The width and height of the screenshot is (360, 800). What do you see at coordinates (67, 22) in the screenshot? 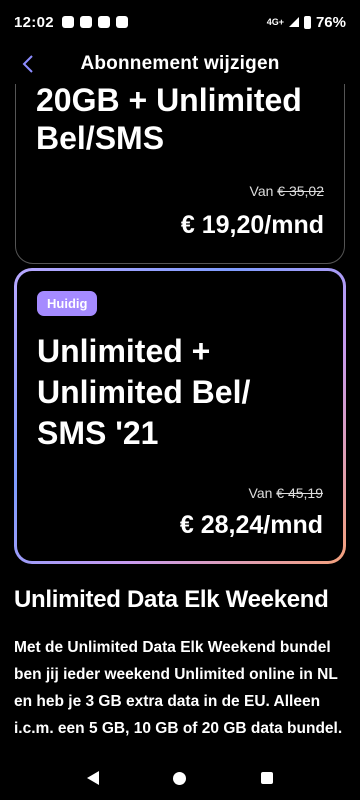
I see `chat-notification-icon` at bounding box center [67, 22].